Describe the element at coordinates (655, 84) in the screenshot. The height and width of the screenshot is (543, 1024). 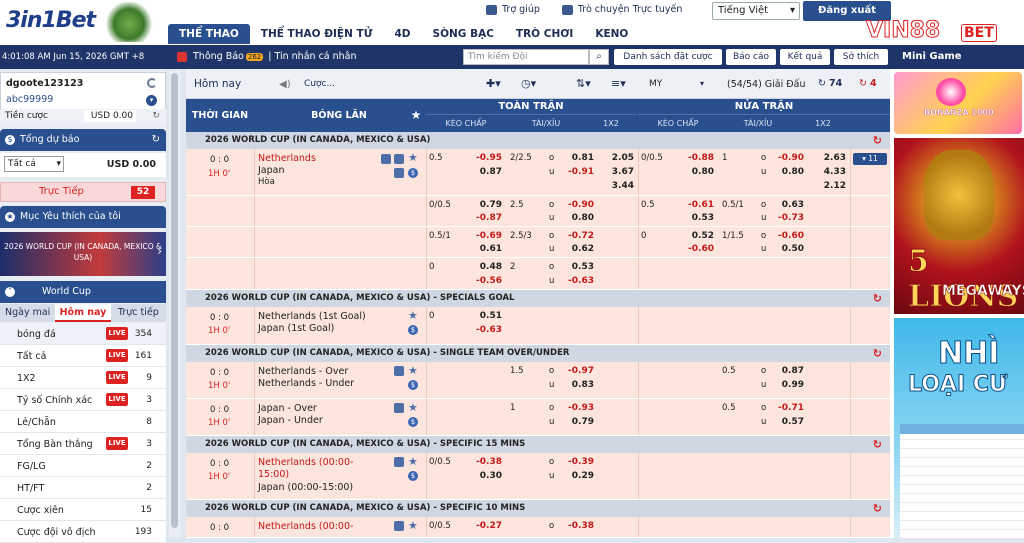
I see `odds-type-select: MY` at that location.